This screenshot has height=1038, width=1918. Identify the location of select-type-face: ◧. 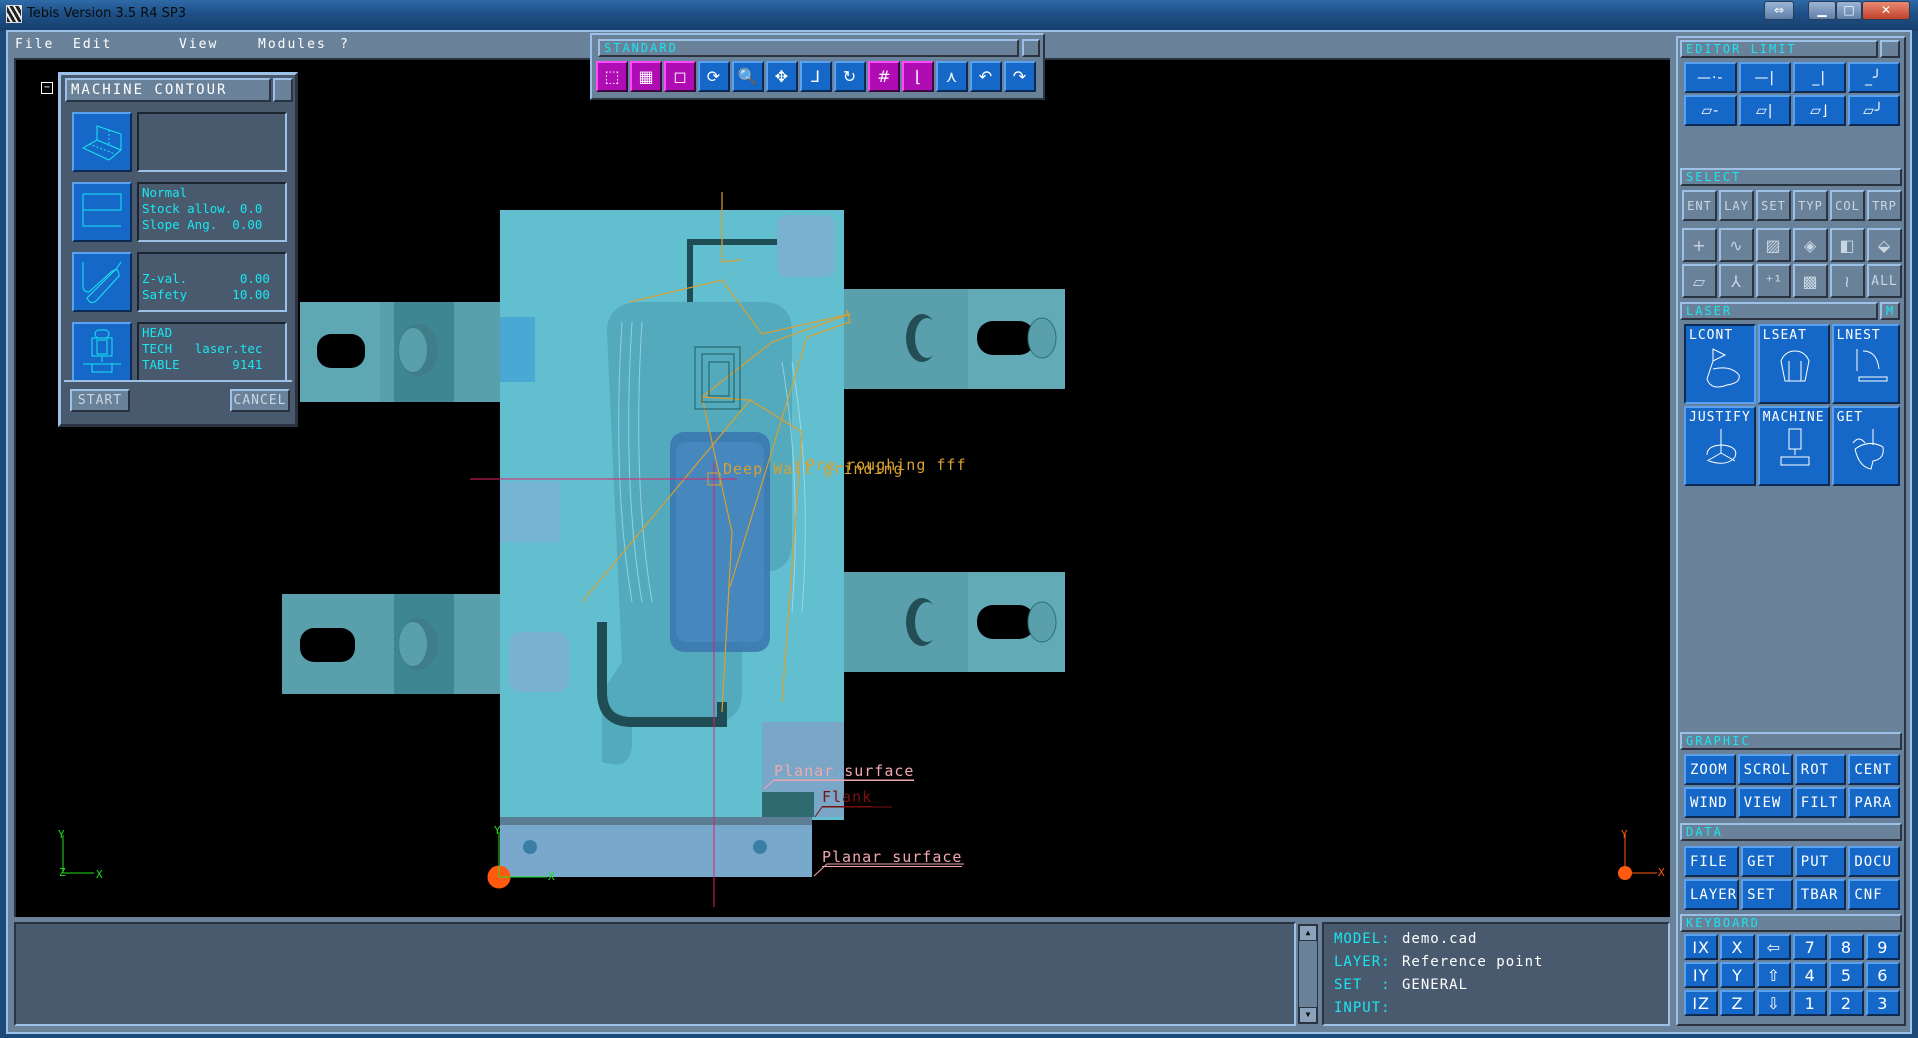
(1847, 245).